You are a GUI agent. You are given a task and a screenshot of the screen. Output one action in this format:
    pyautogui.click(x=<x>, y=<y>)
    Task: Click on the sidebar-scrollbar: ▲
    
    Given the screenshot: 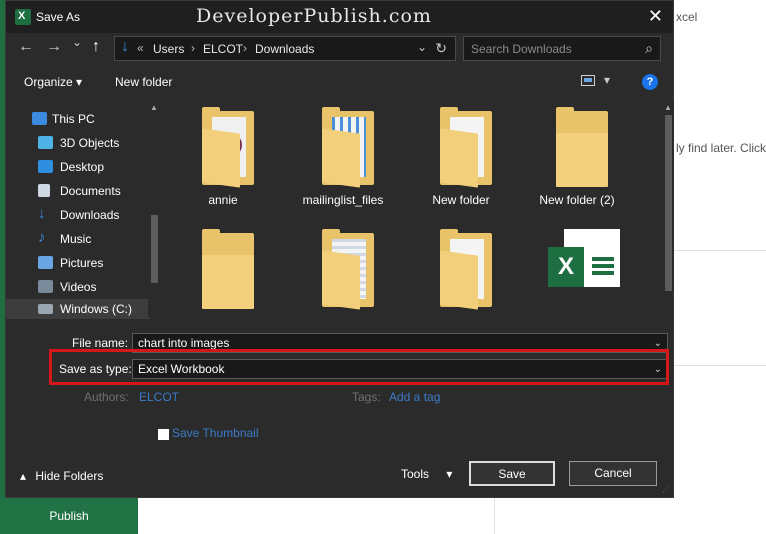 What is the action you would take?
    pyautogui.click(x=154, y=209)
    